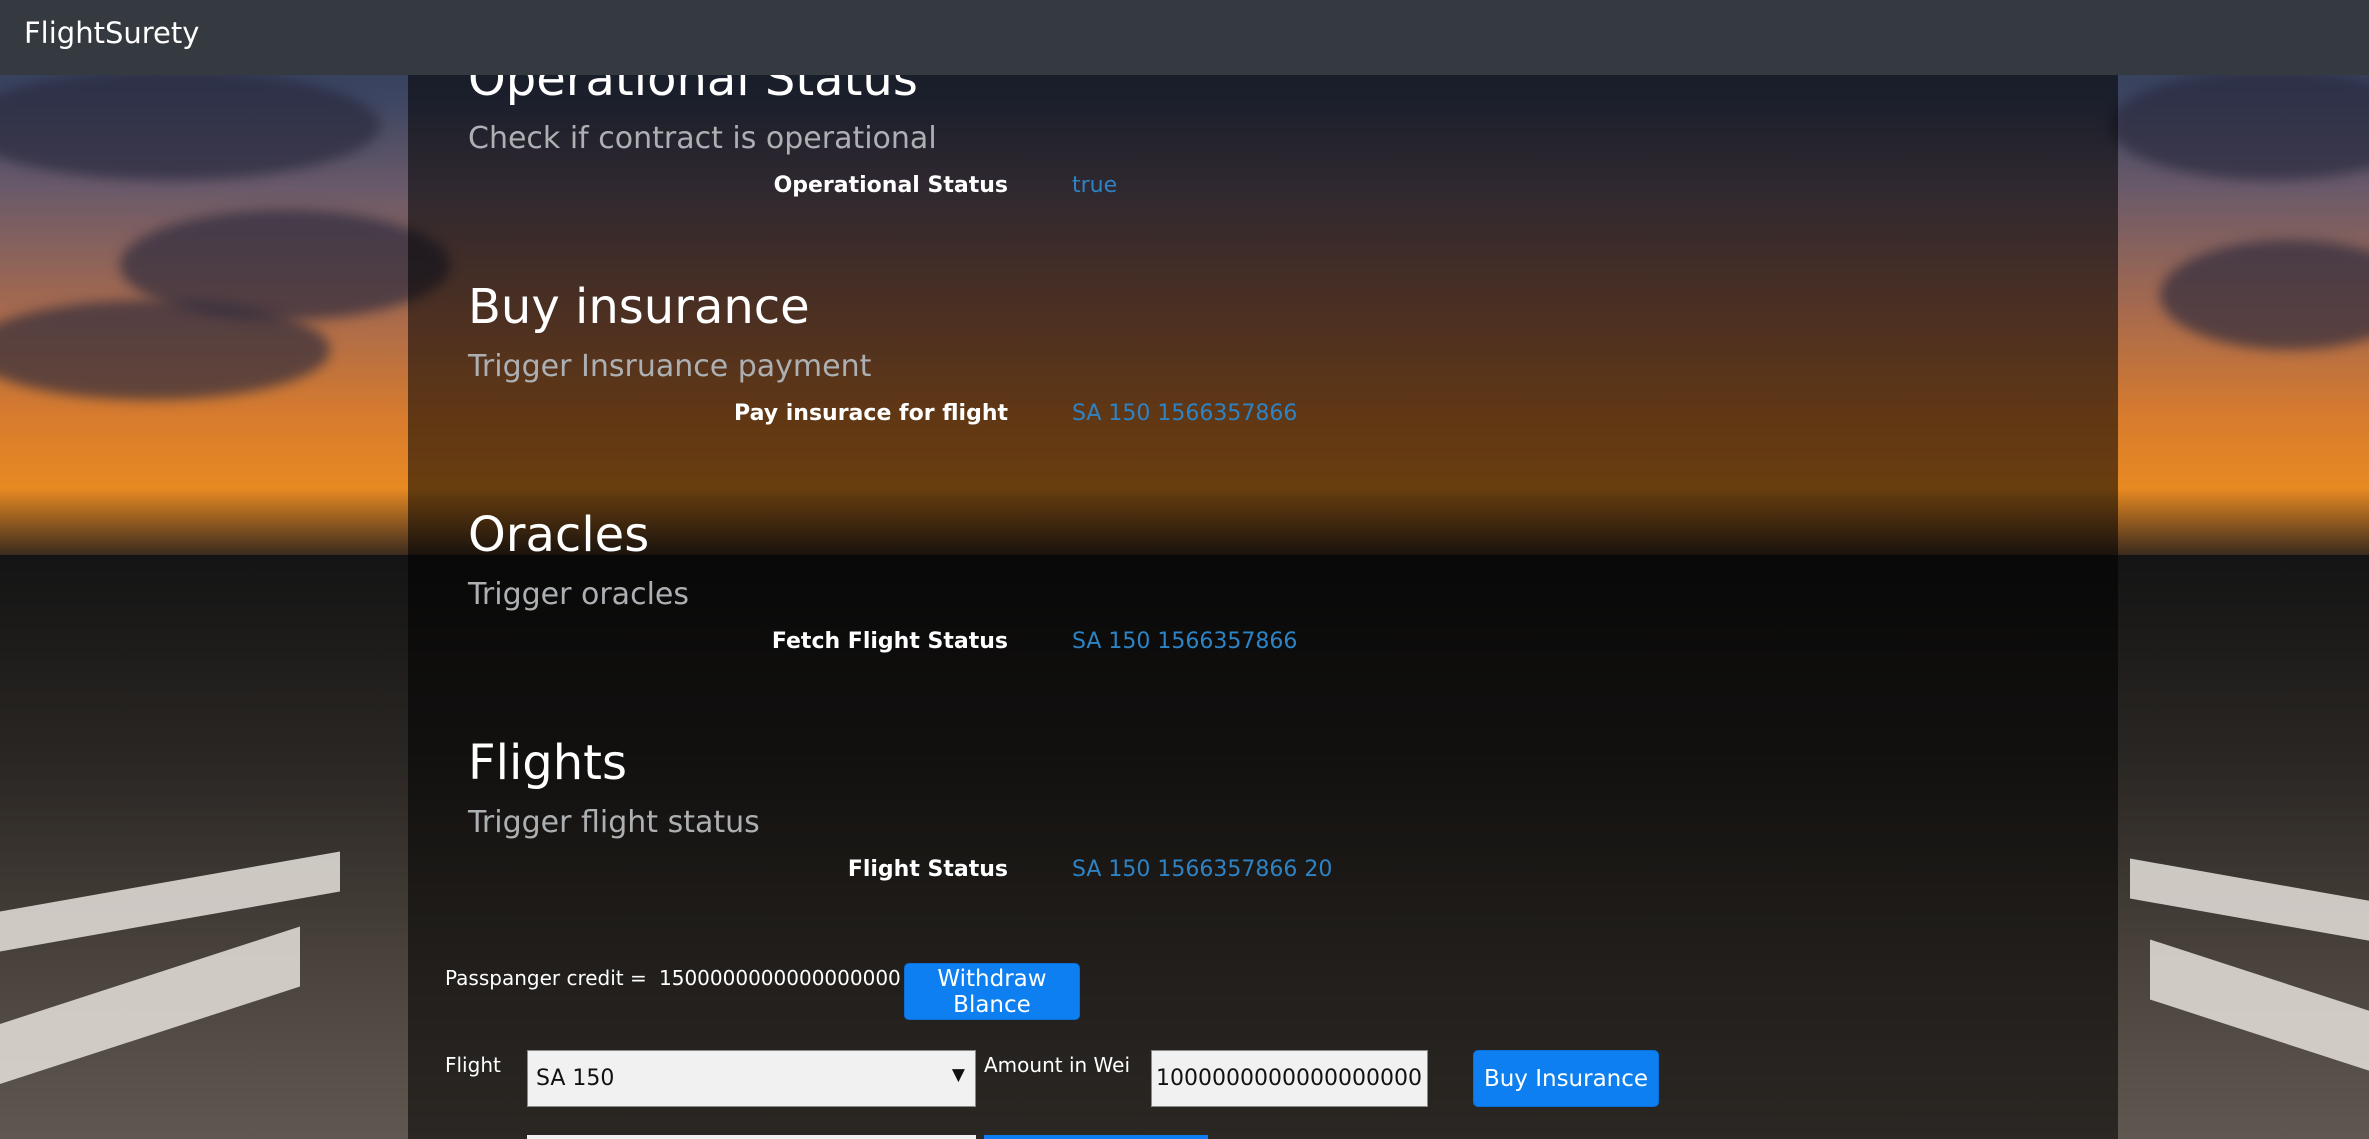  What do you see at coordinates (1057, 1065) in the screenshot?
I see `amount-label: Amount in Wei` at bounding box center [1057, 1065].